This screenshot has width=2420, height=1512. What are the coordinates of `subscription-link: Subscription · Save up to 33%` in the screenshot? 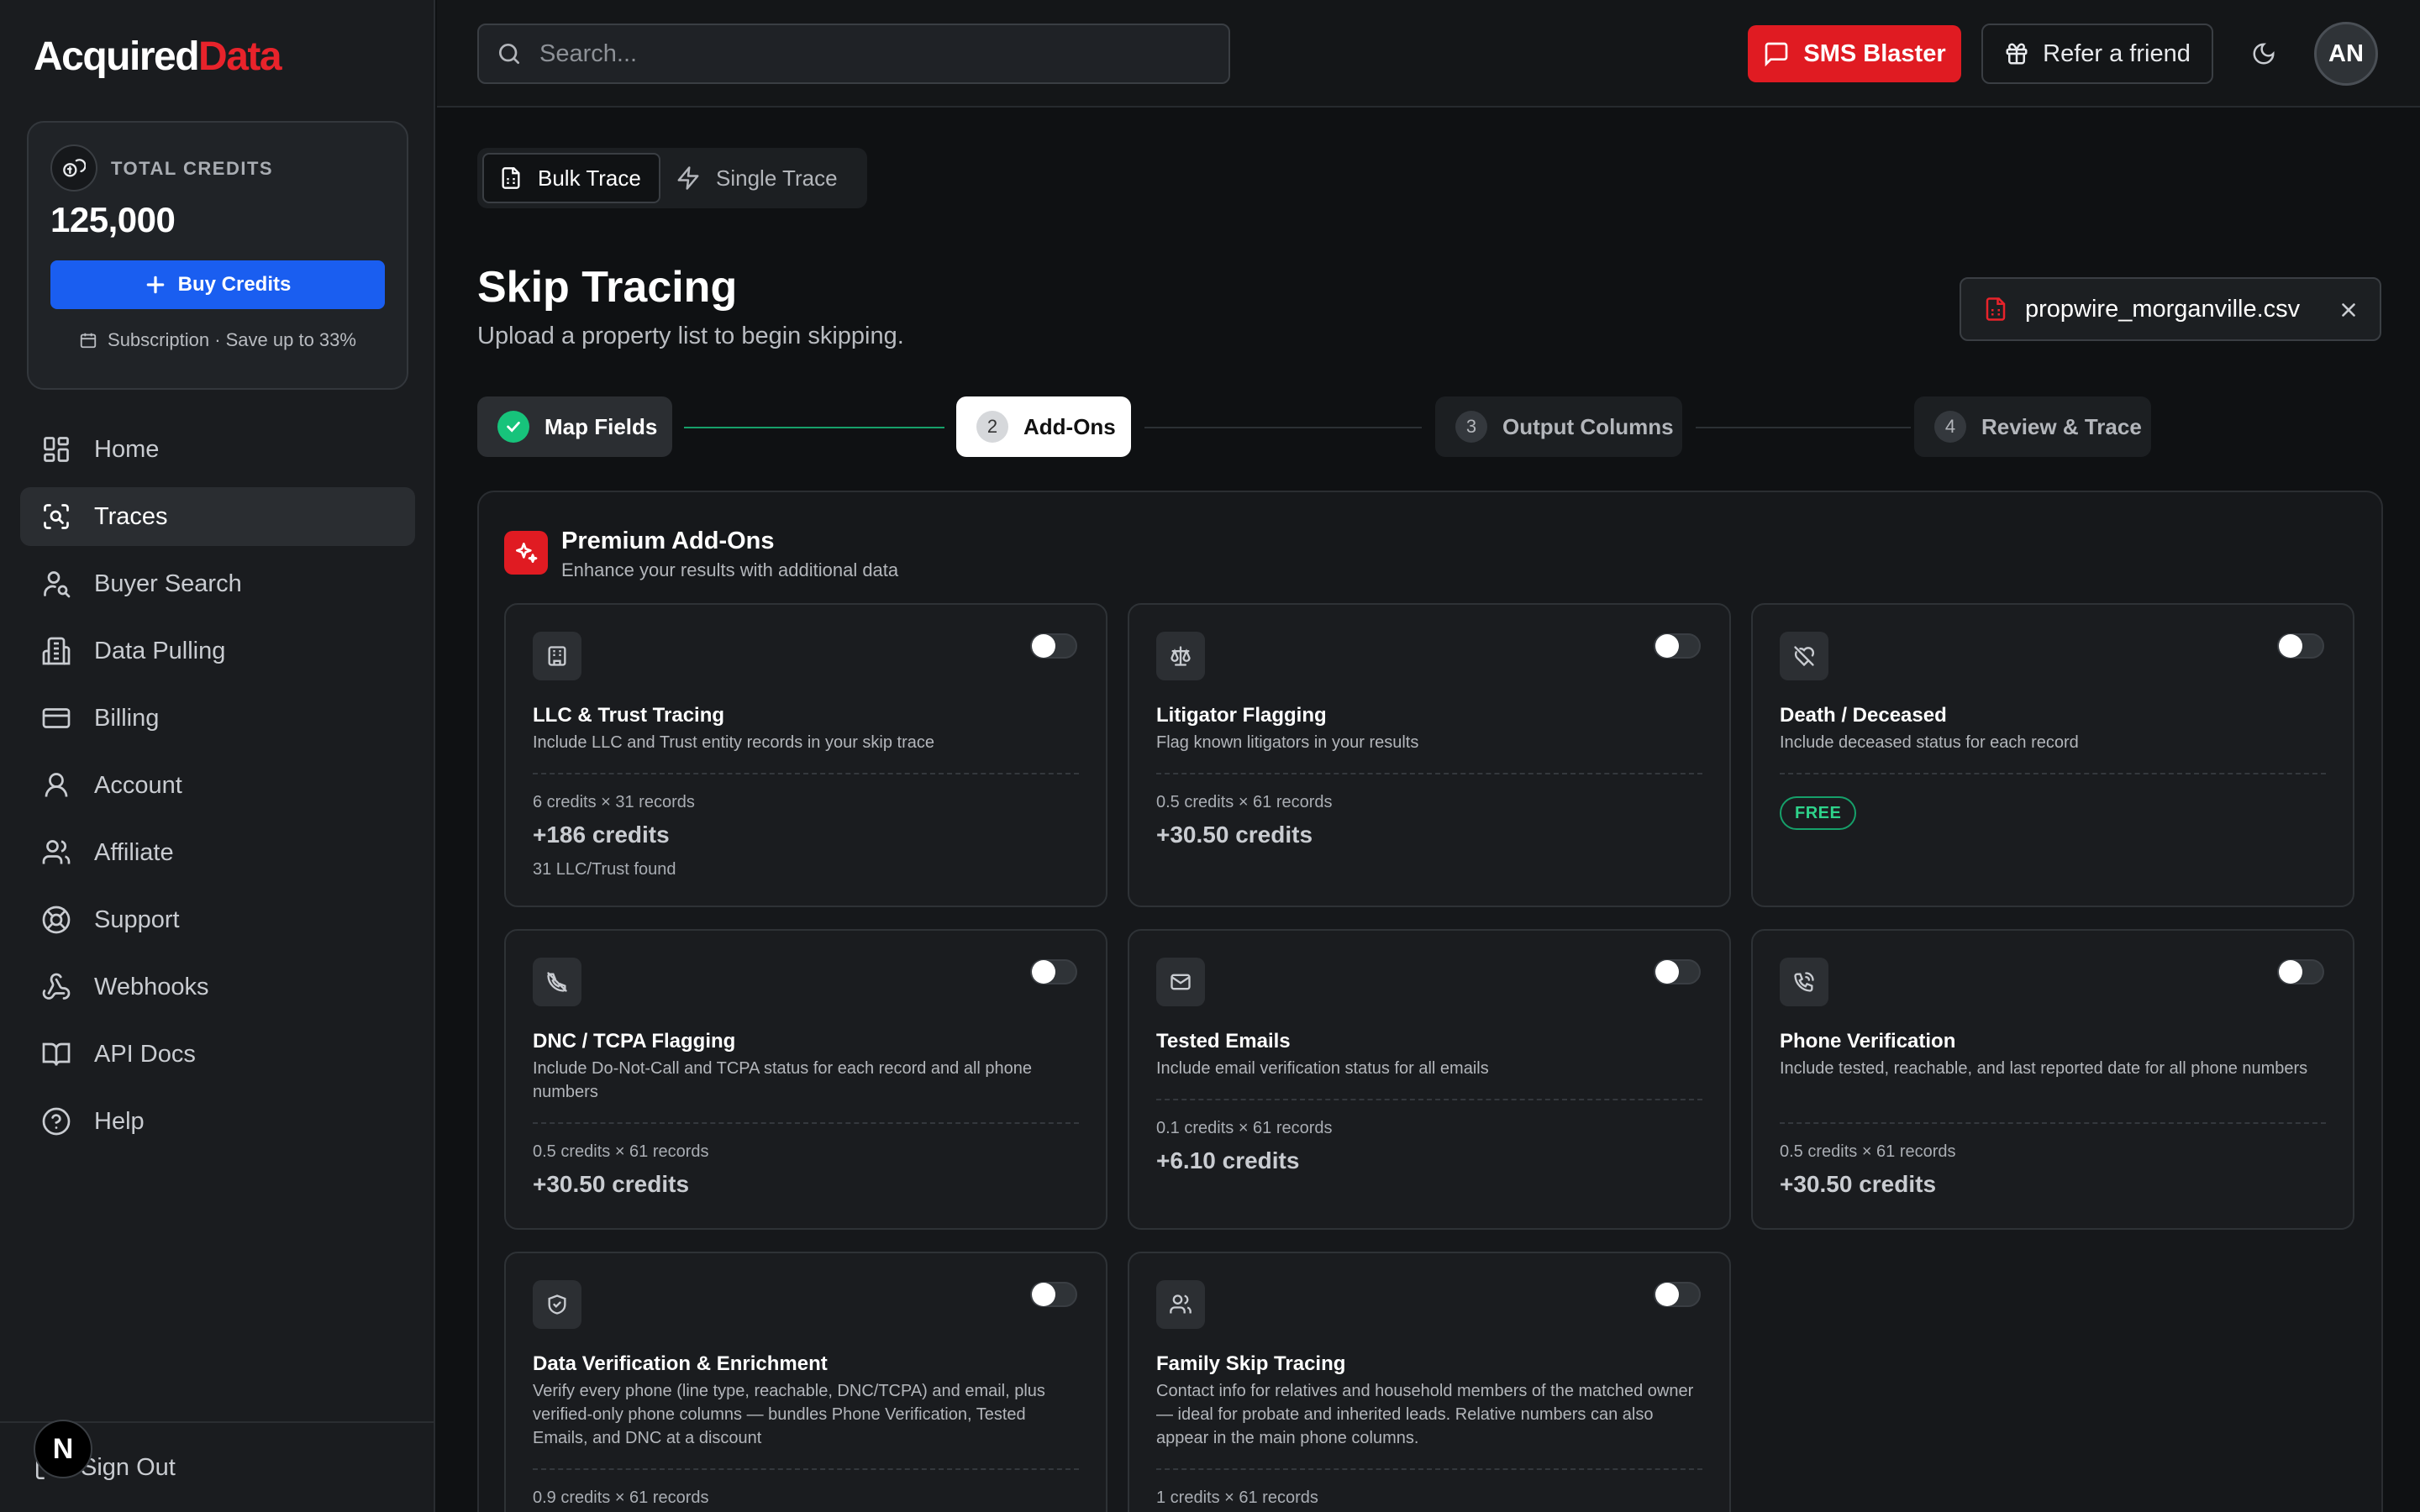 It's located at (218, 340).